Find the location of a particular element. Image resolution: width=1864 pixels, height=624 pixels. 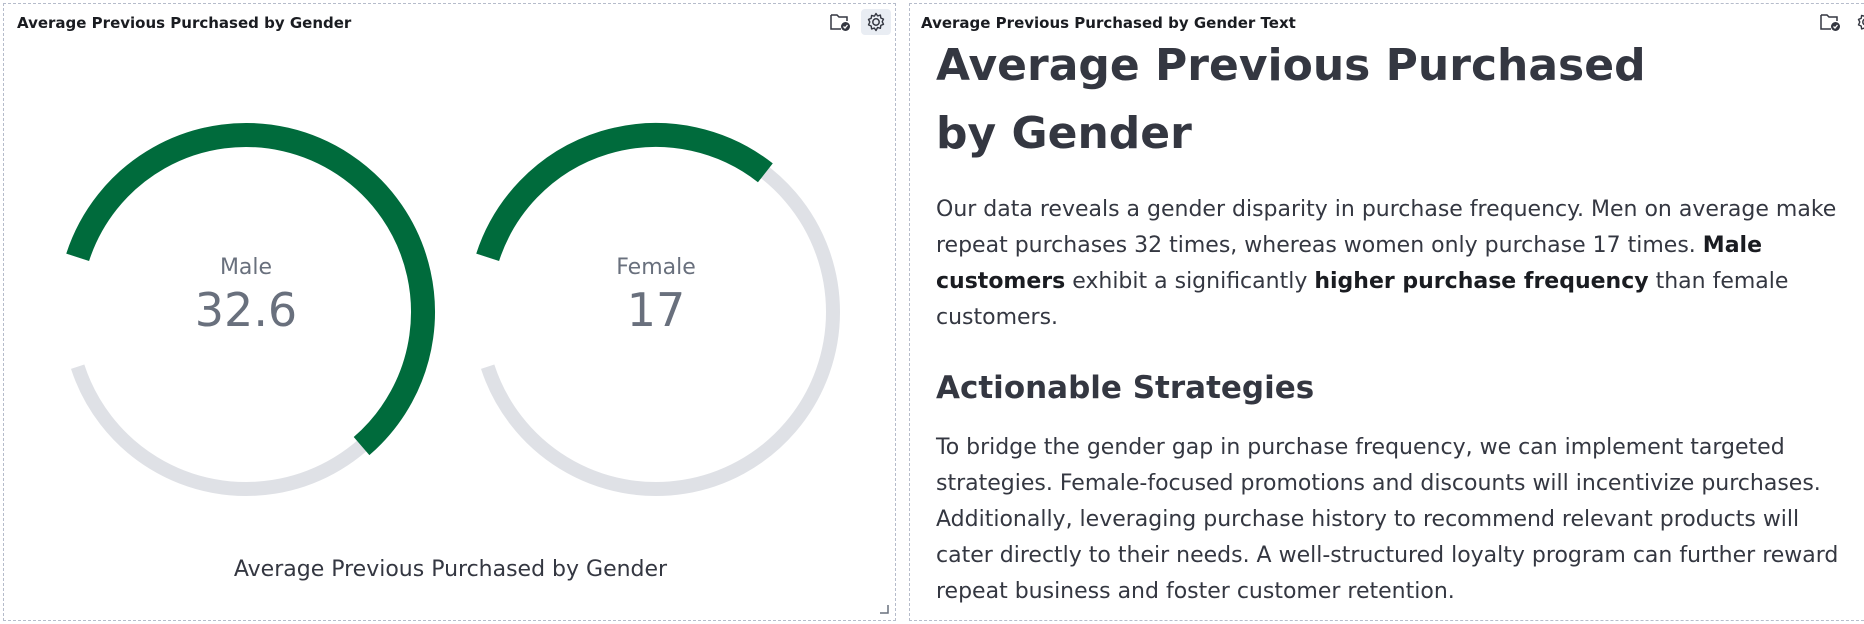

intro-bold-2: higher purchase frequency is located at coordinates (1481, 281).